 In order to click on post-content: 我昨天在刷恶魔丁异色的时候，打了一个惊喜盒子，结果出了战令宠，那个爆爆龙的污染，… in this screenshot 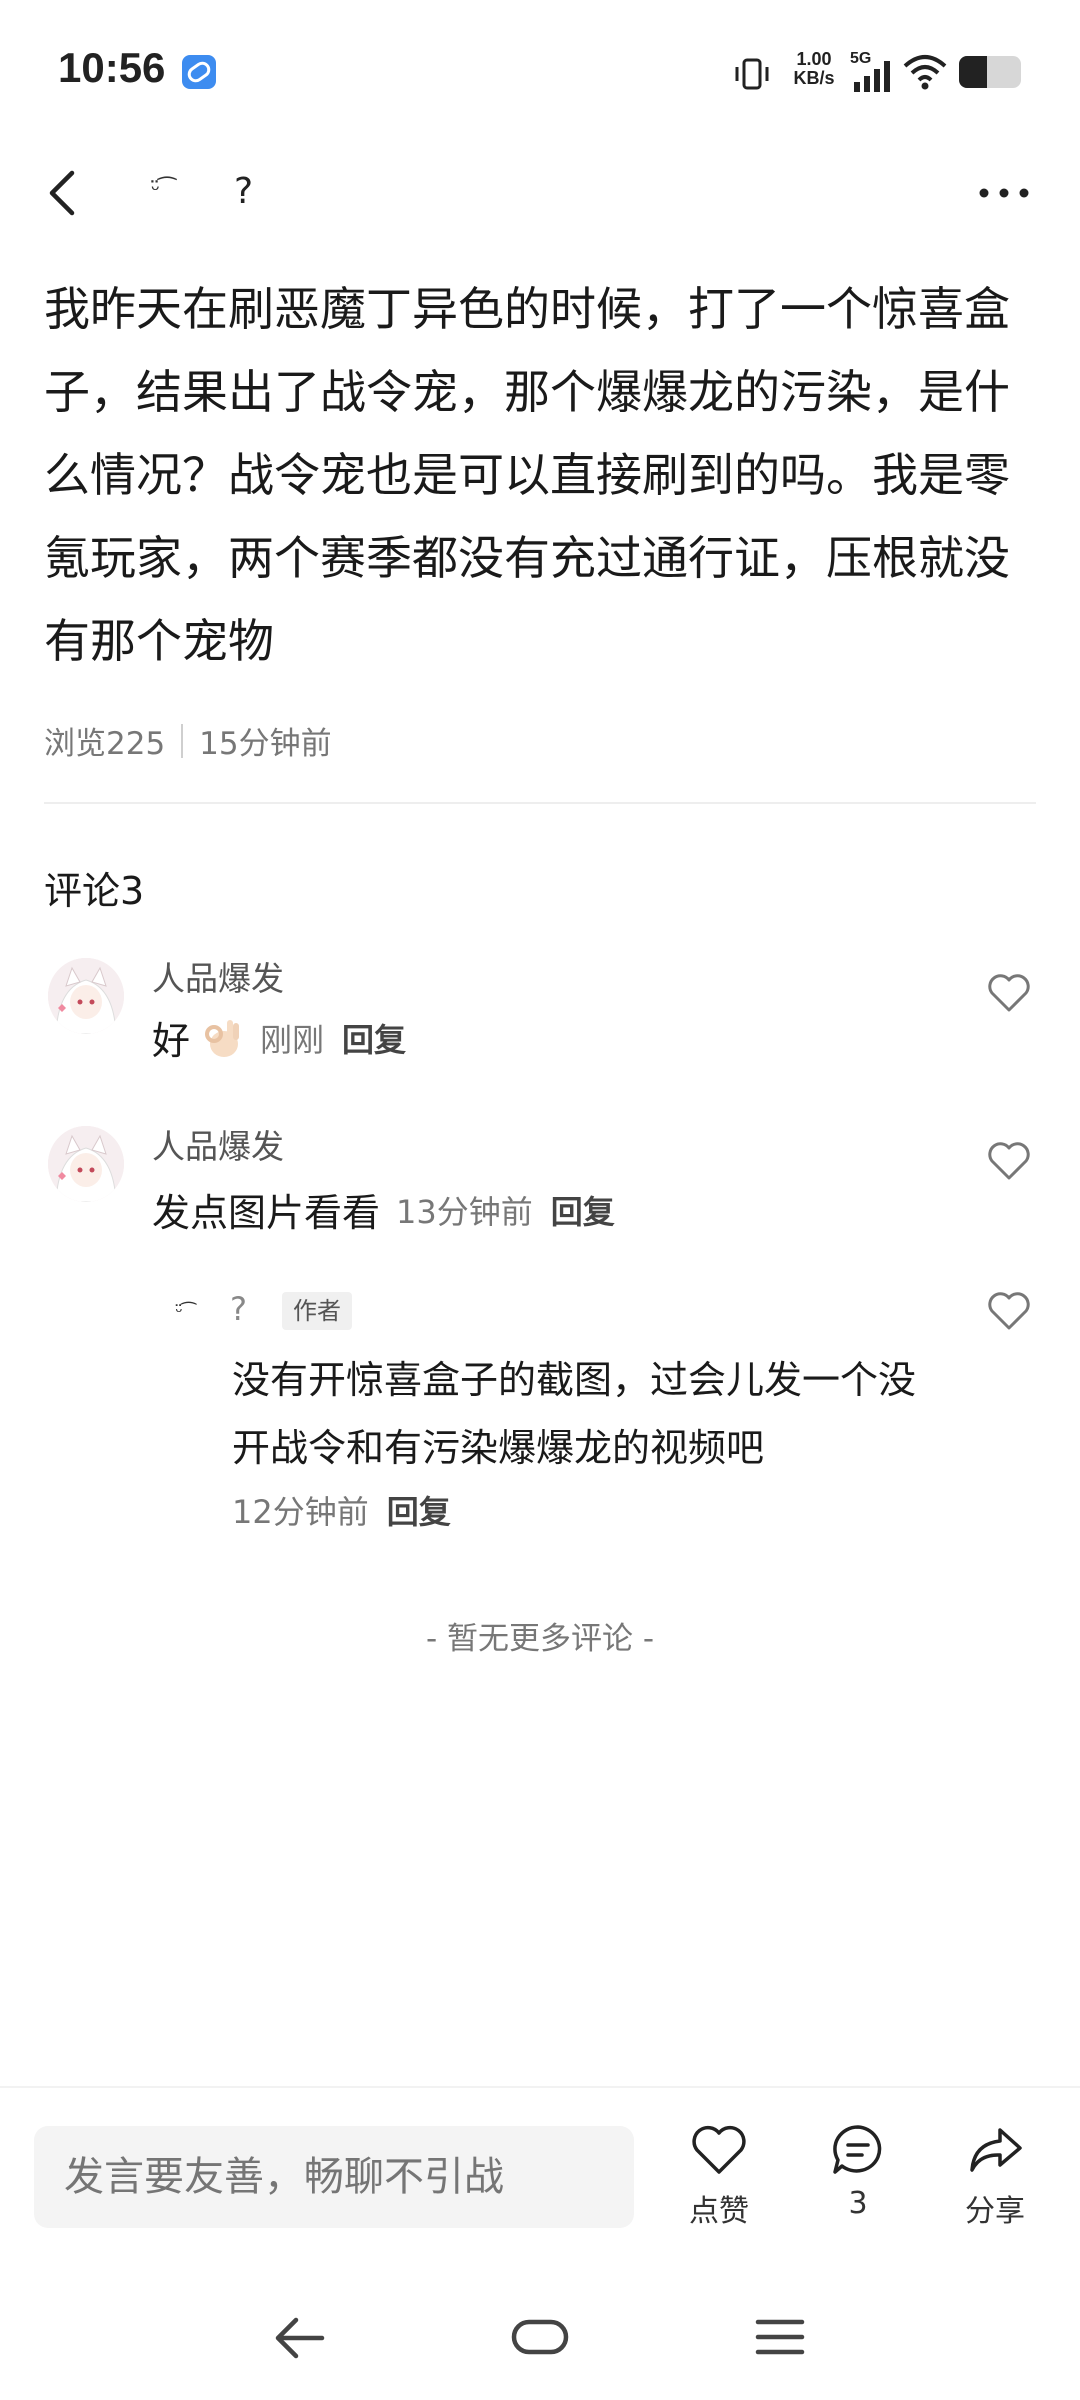, I will do `click(527, 475)`.